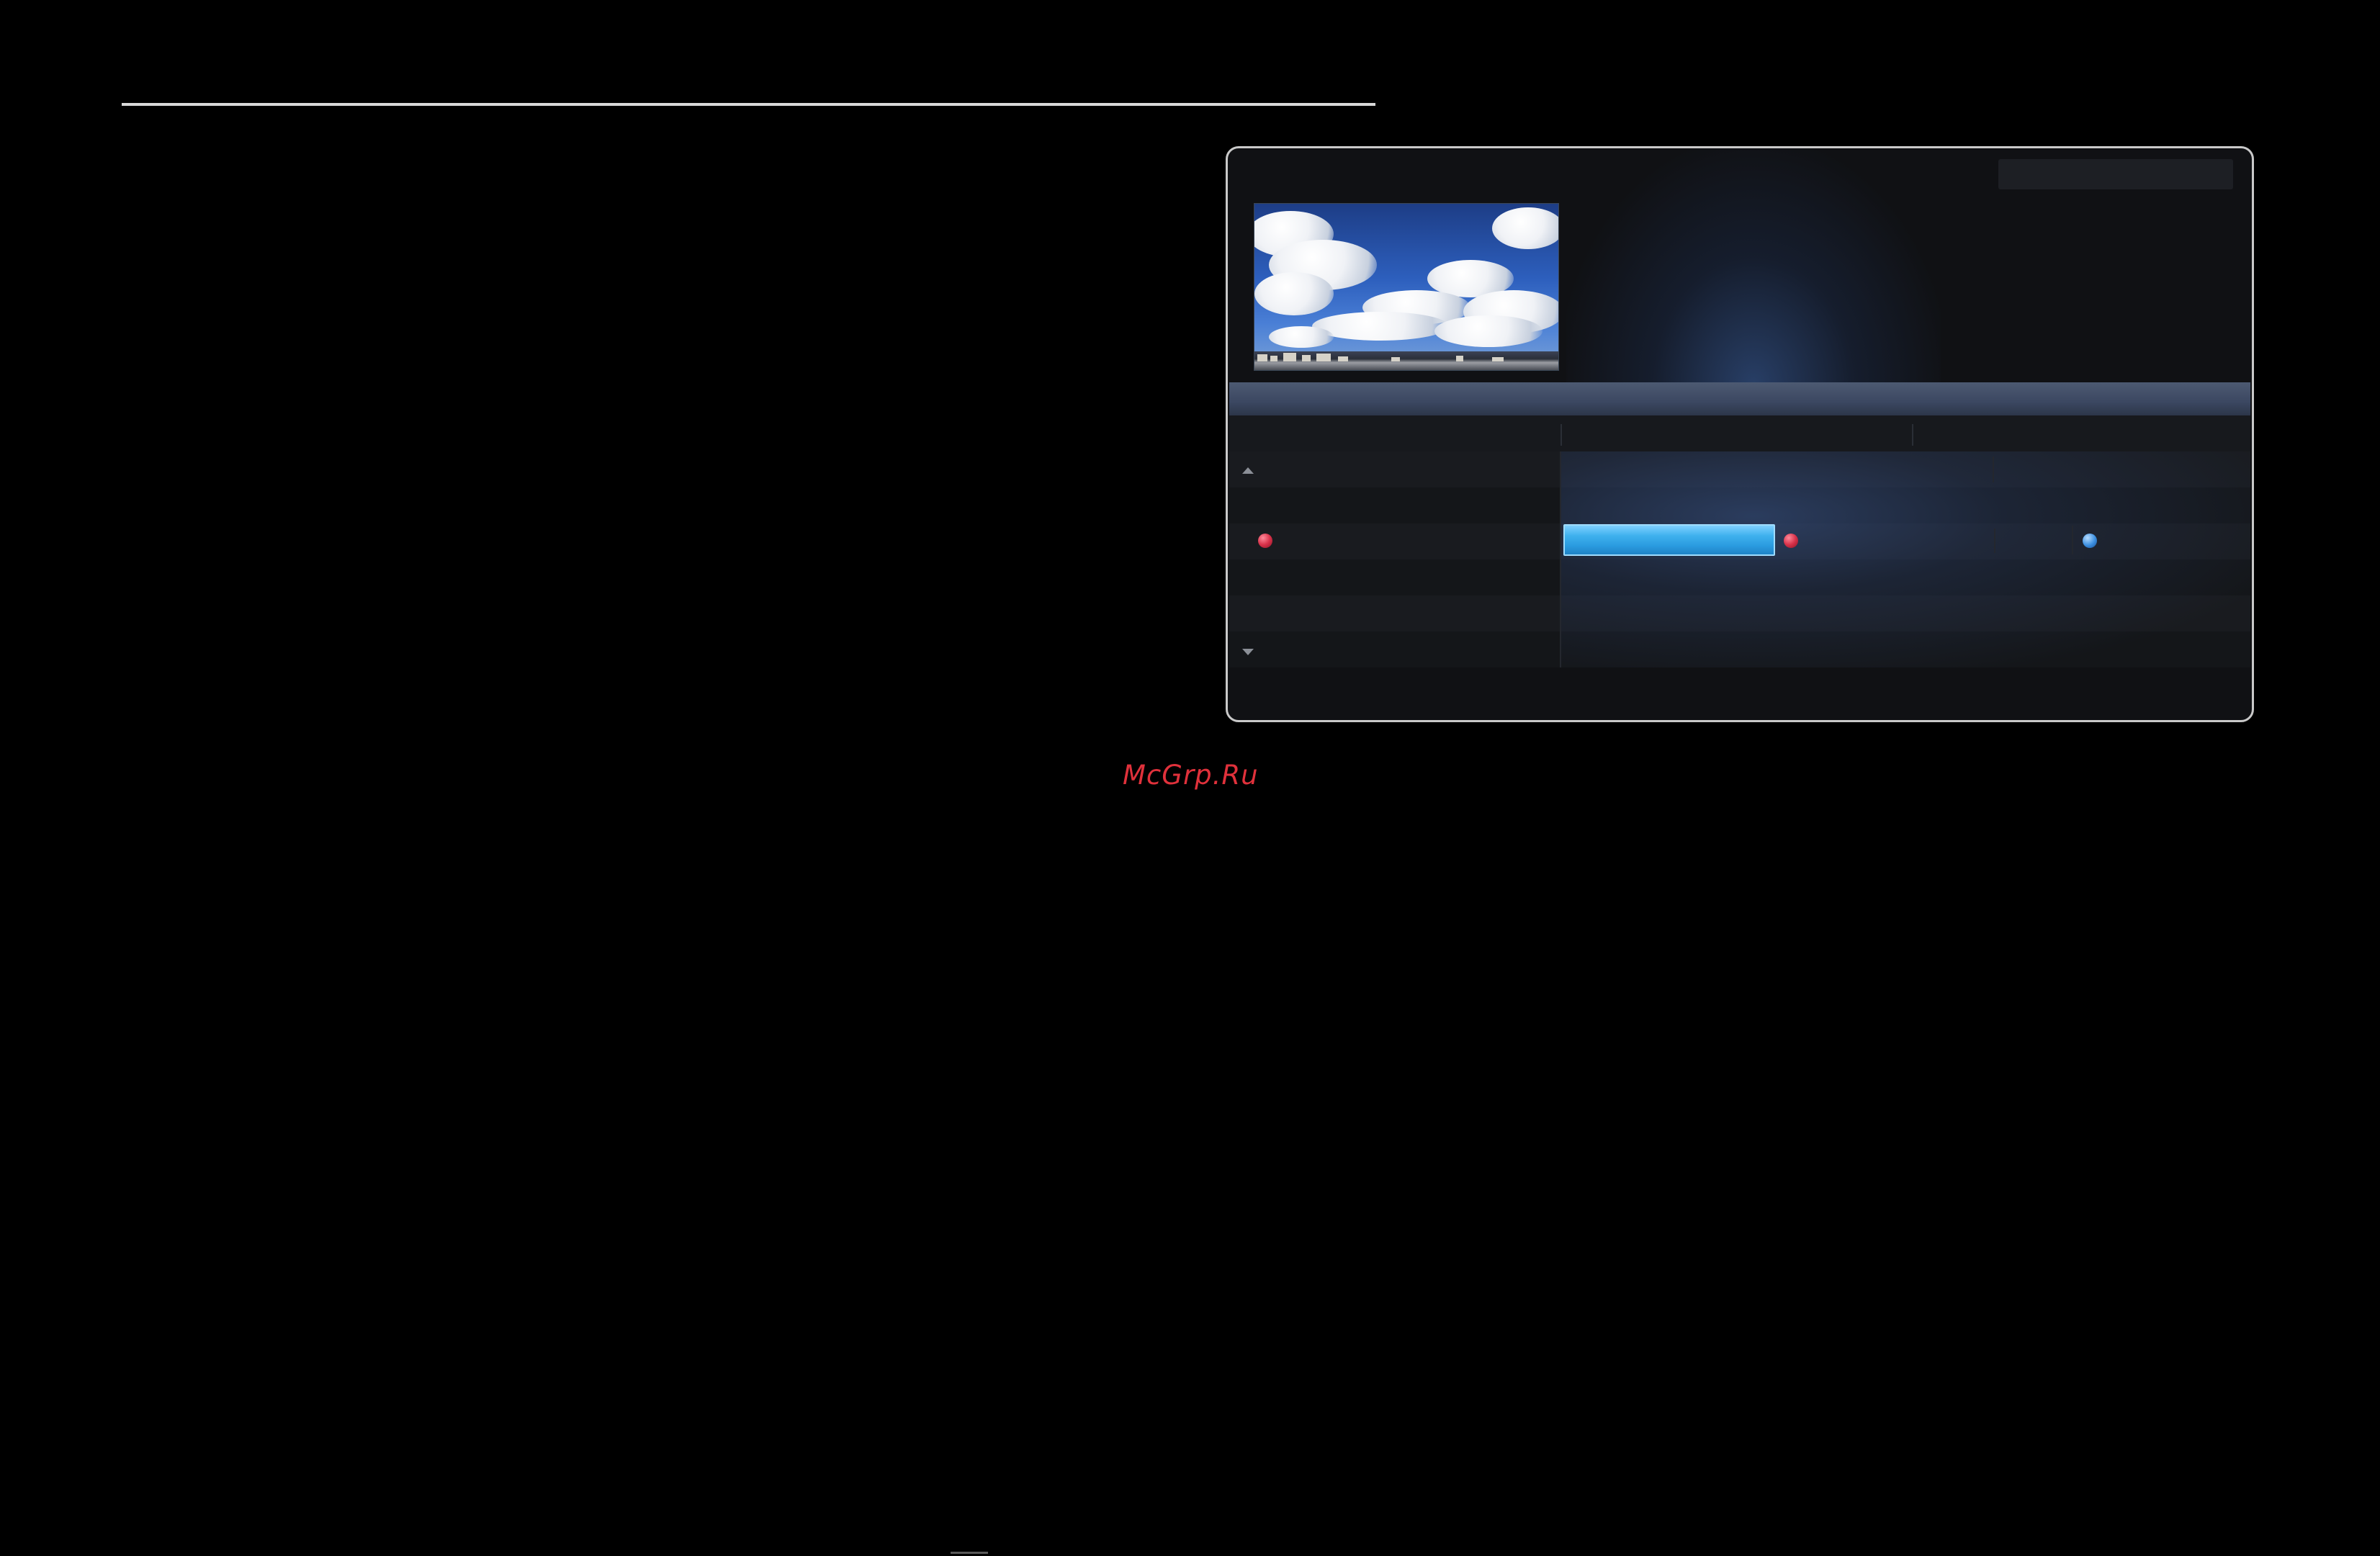 The width and height of the screenshot is (2380, 1556). I want to click on time-header-row, so click(1740, 433).